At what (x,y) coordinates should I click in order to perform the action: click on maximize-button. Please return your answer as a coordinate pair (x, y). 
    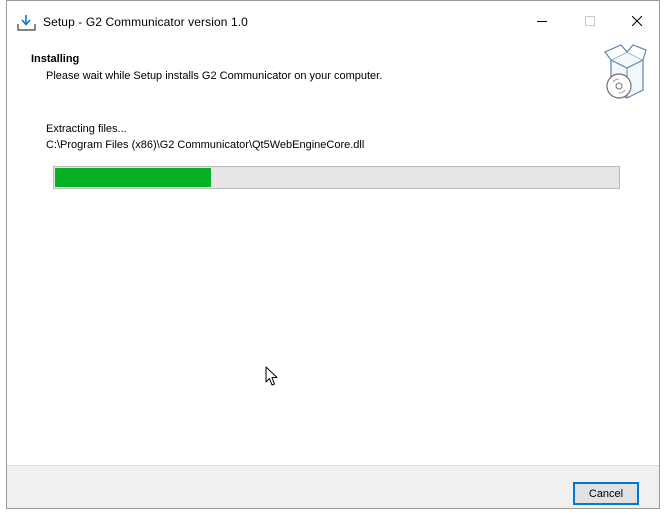
    Looking at the image, I should click on (590, 21).